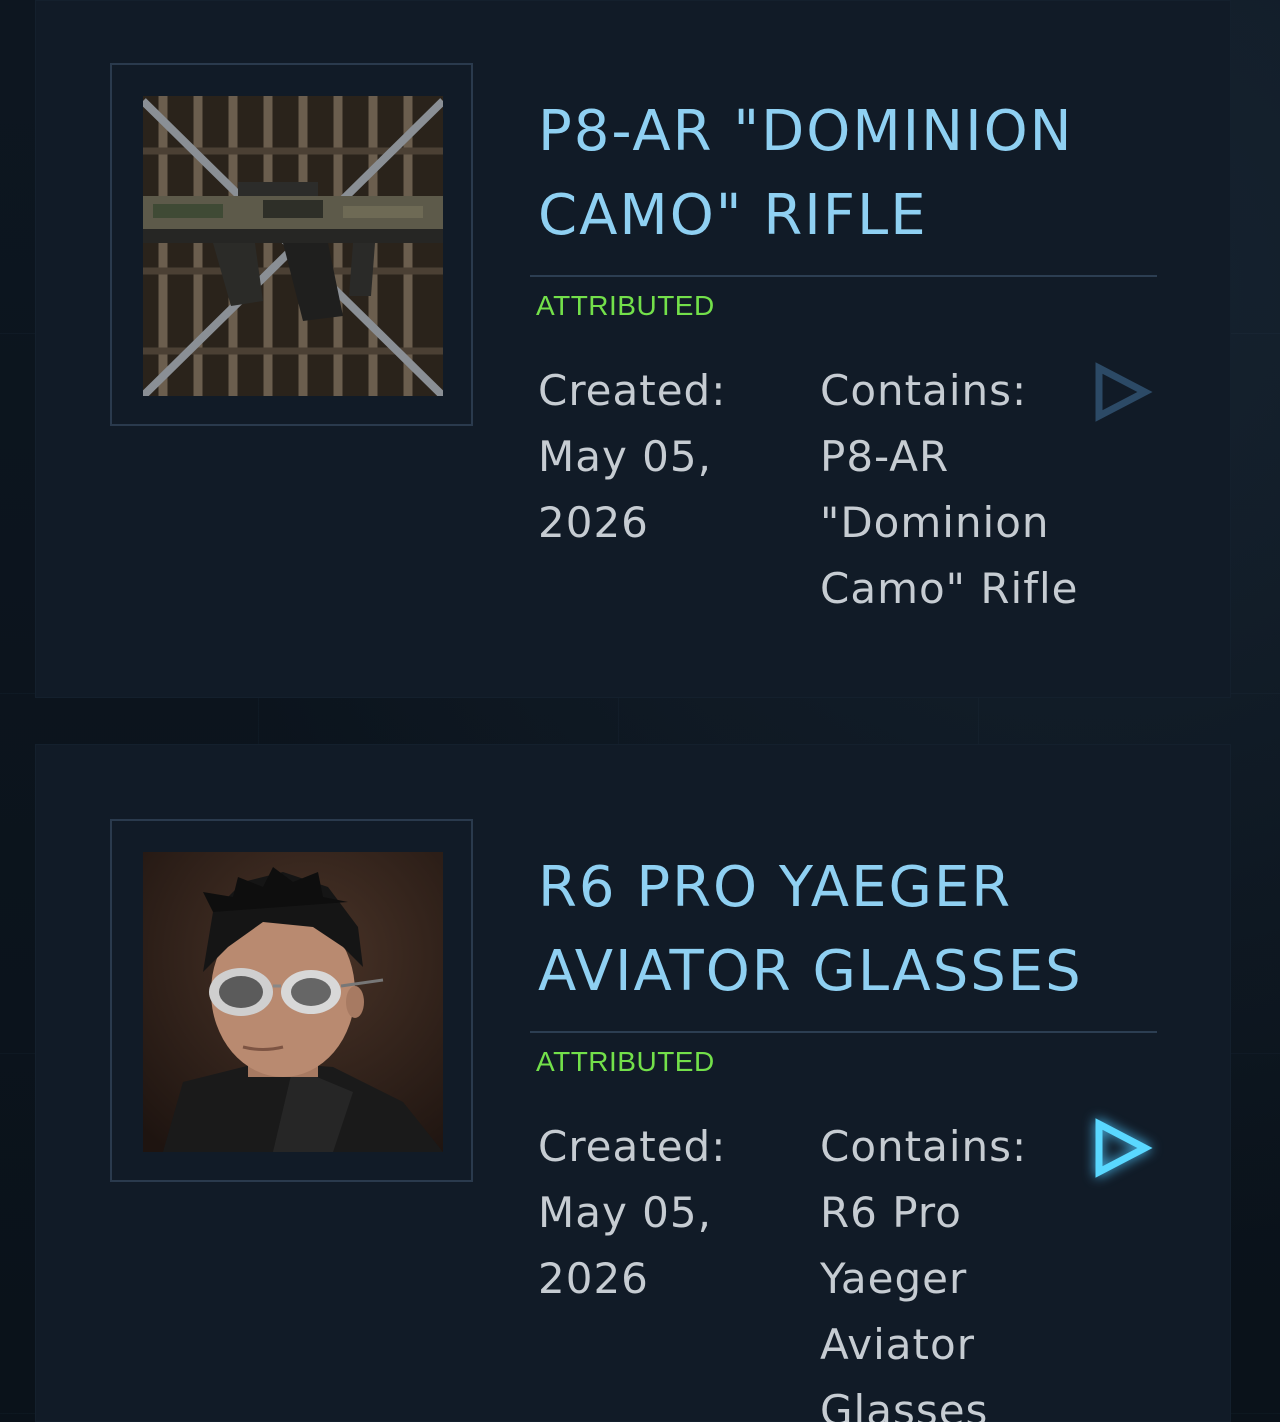 This screenshot has height=1422, width=1280. What do you see at coordinates (806, 173) in the screenshot?
I see `item-title: P8-AR "DOMINION CAMO" RIFLE` at bounding box center [806, 173].